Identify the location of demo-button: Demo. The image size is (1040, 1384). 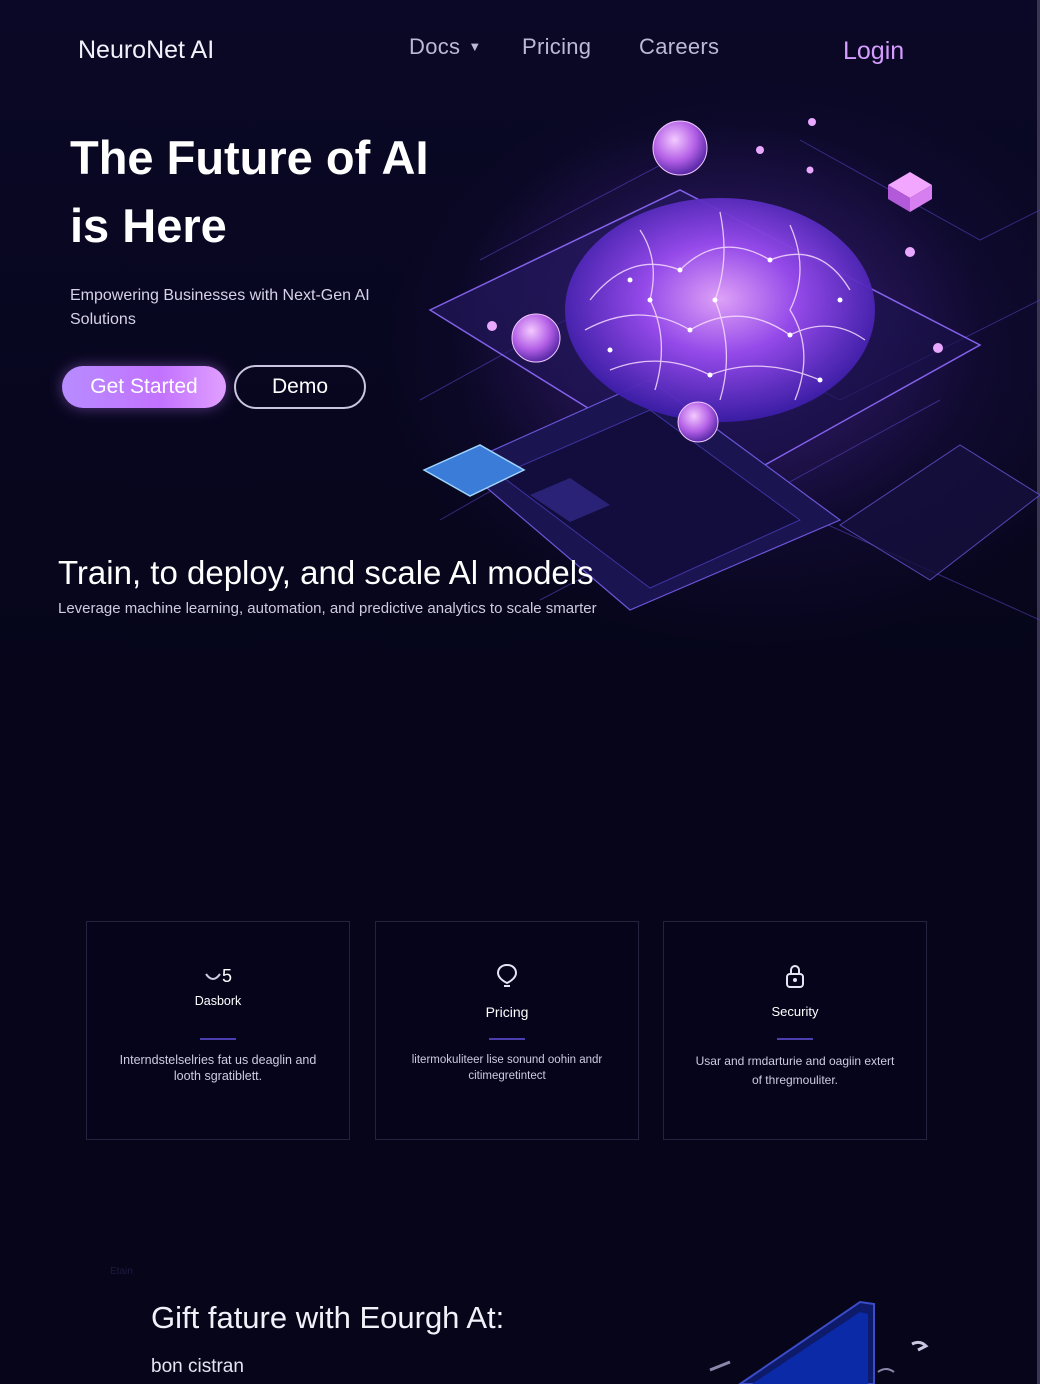
(300, 387).